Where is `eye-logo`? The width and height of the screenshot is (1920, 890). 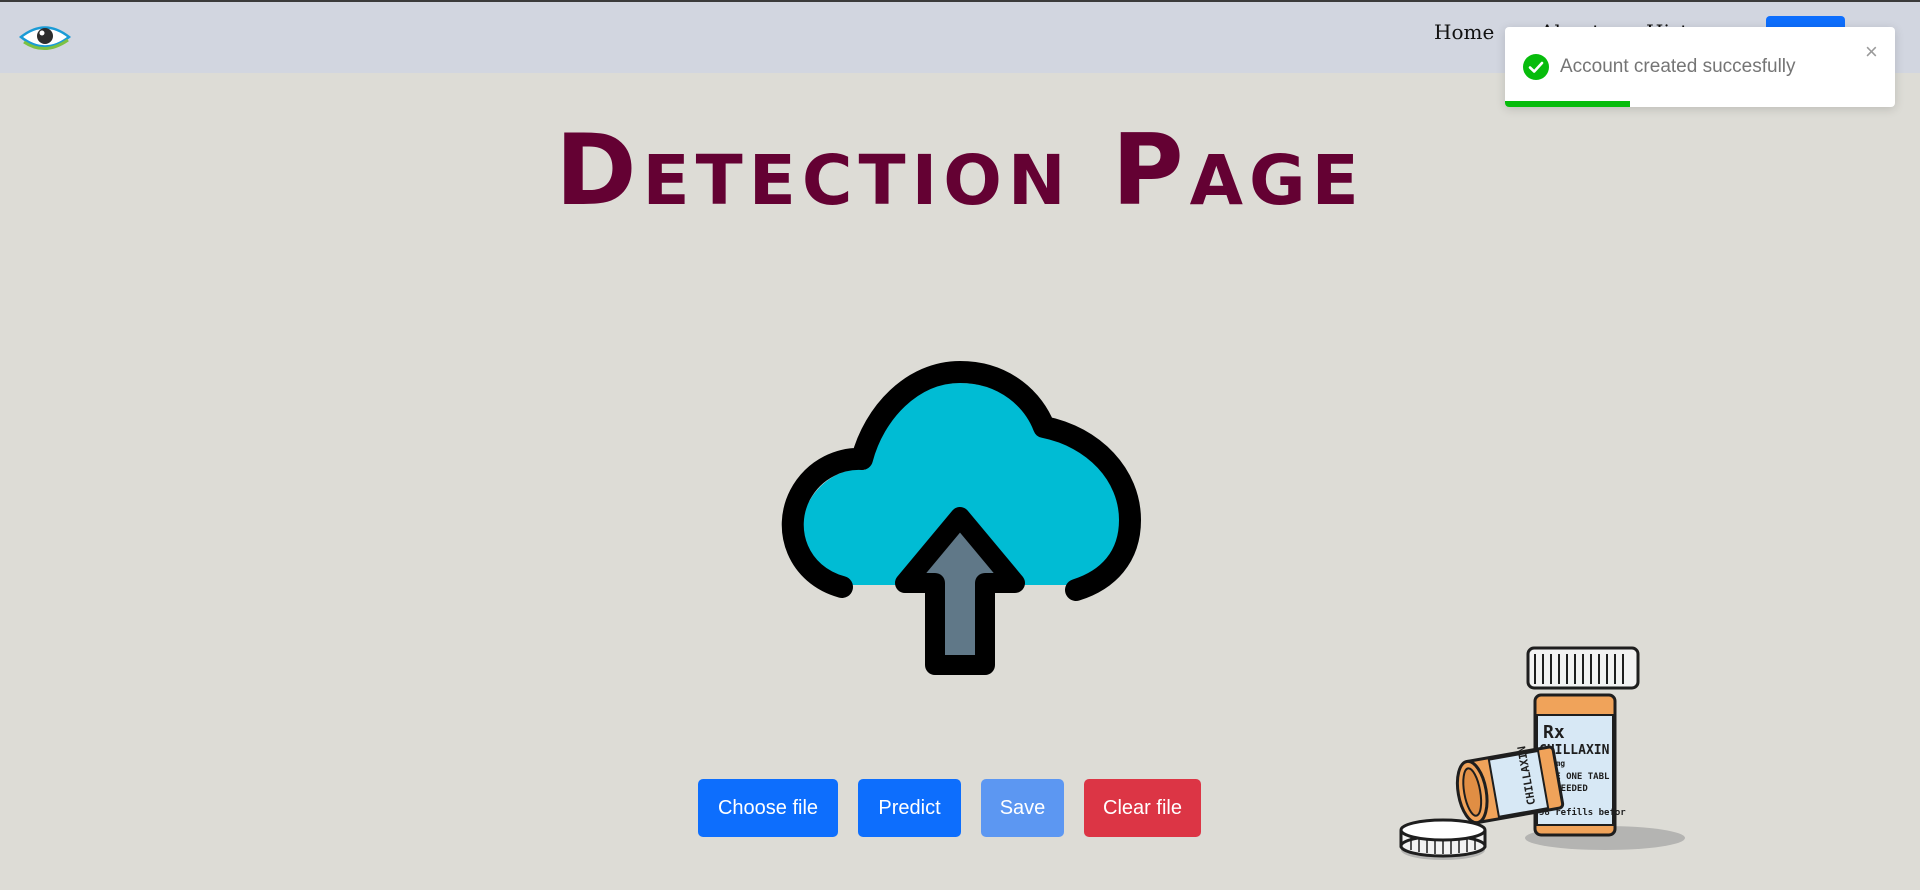 eye-logo is located at coordinates (45, 37).